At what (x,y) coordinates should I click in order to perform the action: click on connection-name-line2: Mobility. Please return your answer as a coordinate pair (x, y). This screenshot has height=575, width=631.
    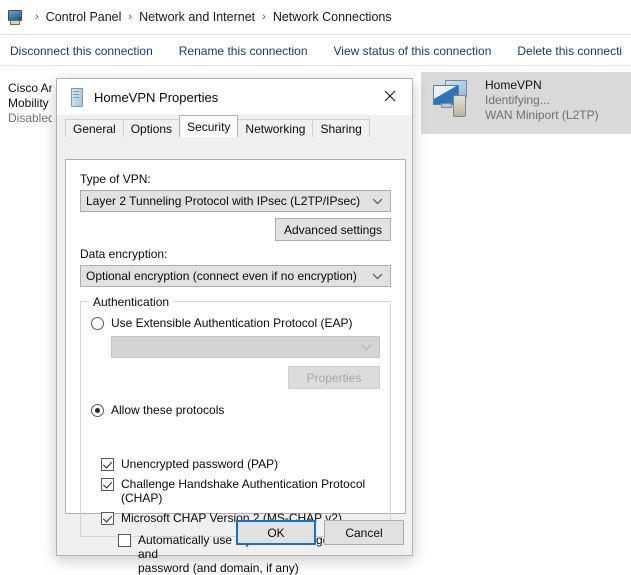
    Looking at the image, I should click on (28, 103).